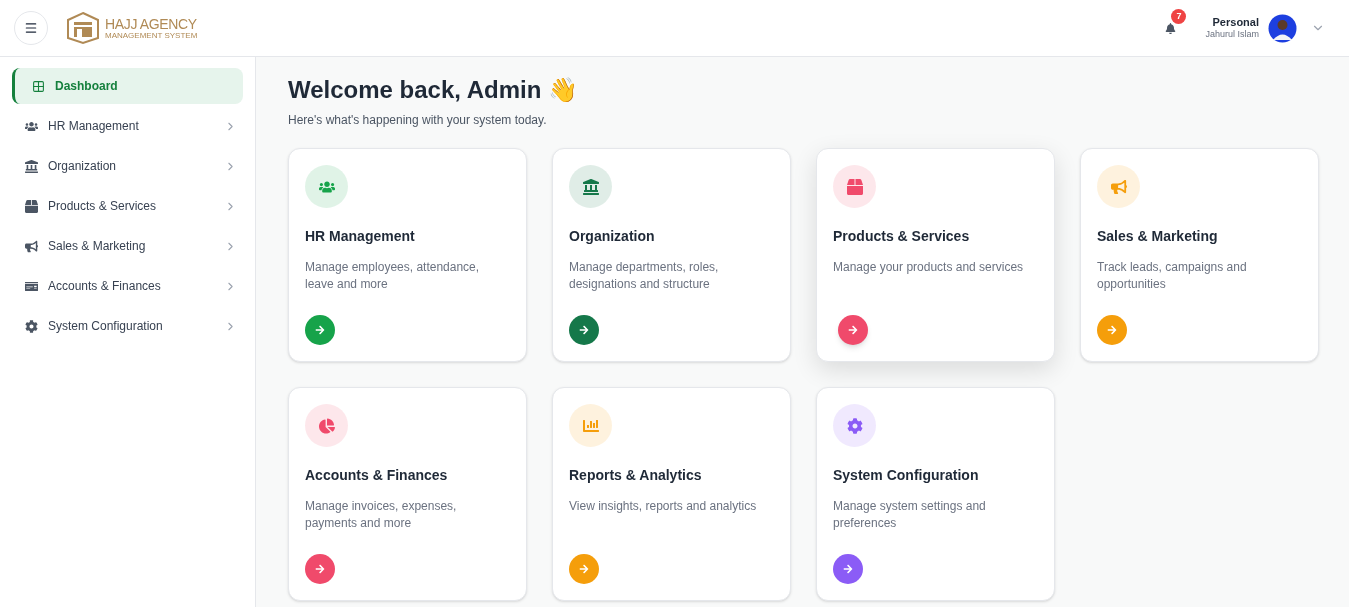 This screenshot has width=1349, height=607. I want to click on module-card: Organization Manage departments, roles, designations and structure, so click(671, 255).